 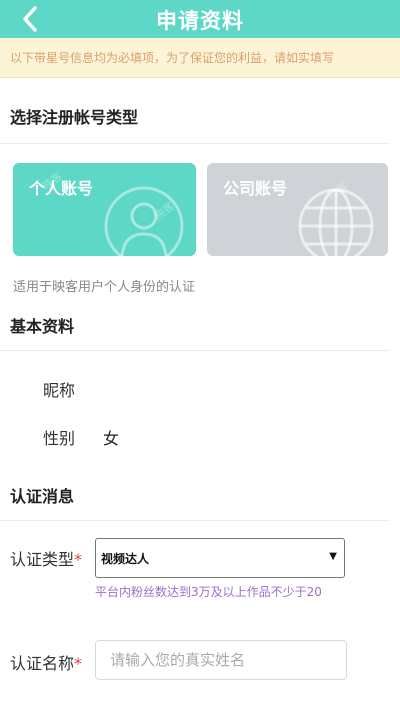 I want to click on auth-type-label: 认证类型*, so click(x=46, y=559).